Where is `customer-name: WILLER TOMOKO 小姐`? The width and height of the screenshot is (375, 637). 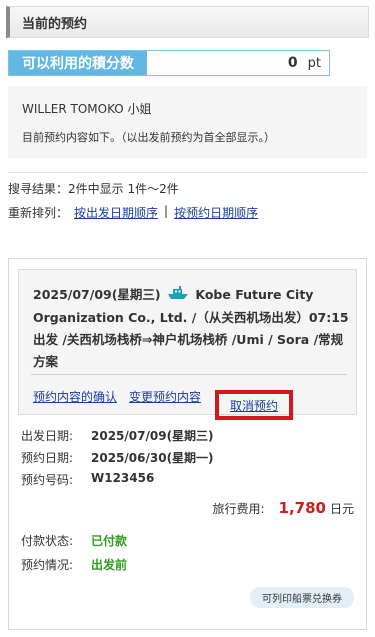
customer-name: WILLER TOMOKO 小姐 is located at coordinates (87, 109).